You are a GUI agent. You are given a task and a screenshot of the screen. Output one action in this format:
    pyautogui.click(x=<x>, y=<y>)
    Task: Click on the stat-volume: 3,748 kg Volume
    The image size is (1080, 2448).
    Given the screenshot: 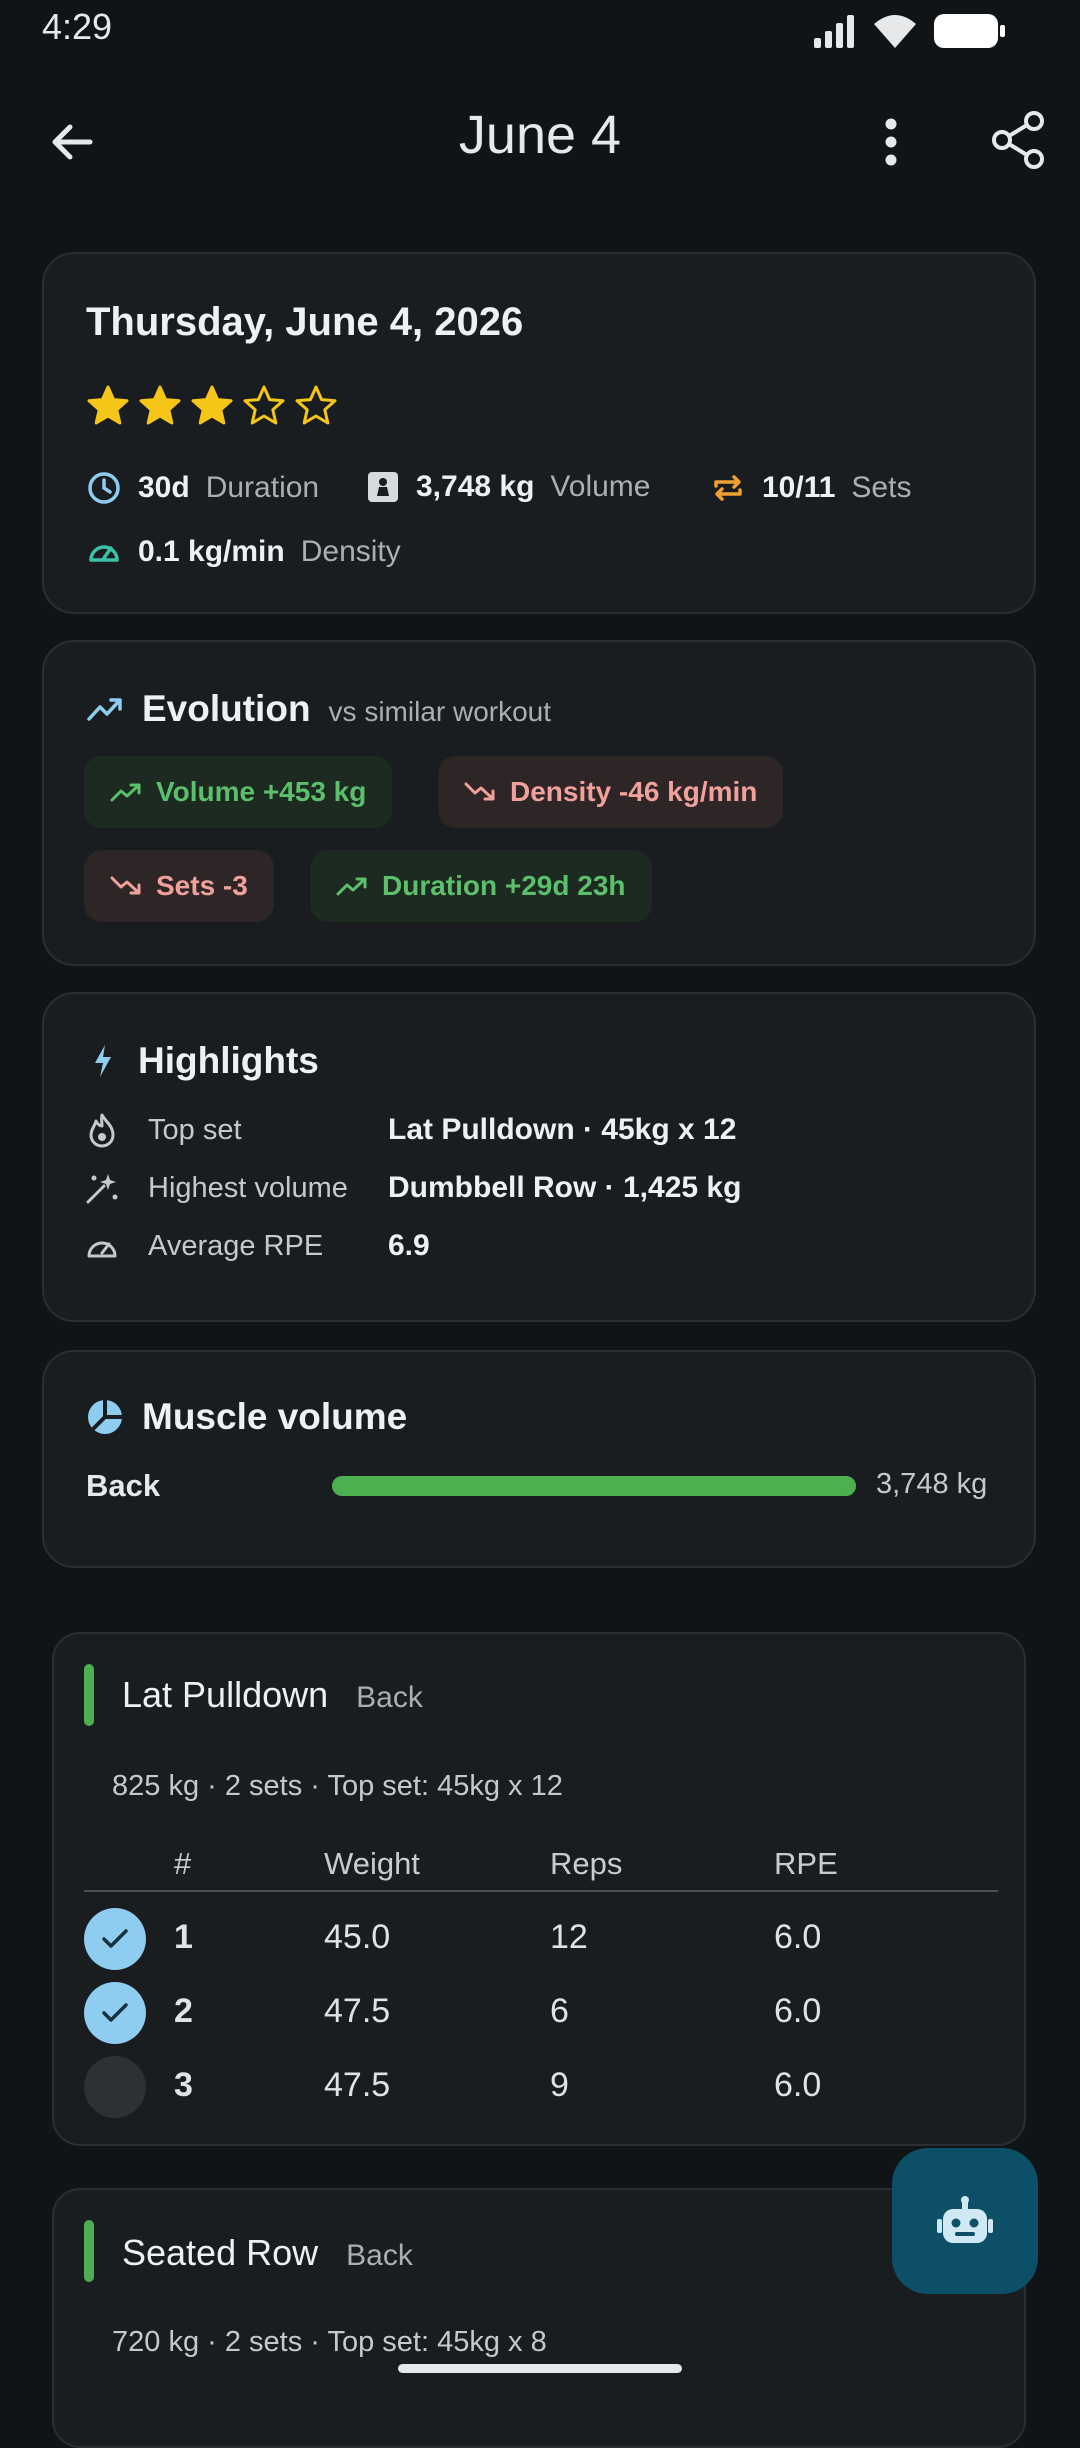 What is the action you would take?
    pyautogui.click(x=508, y=487)
    